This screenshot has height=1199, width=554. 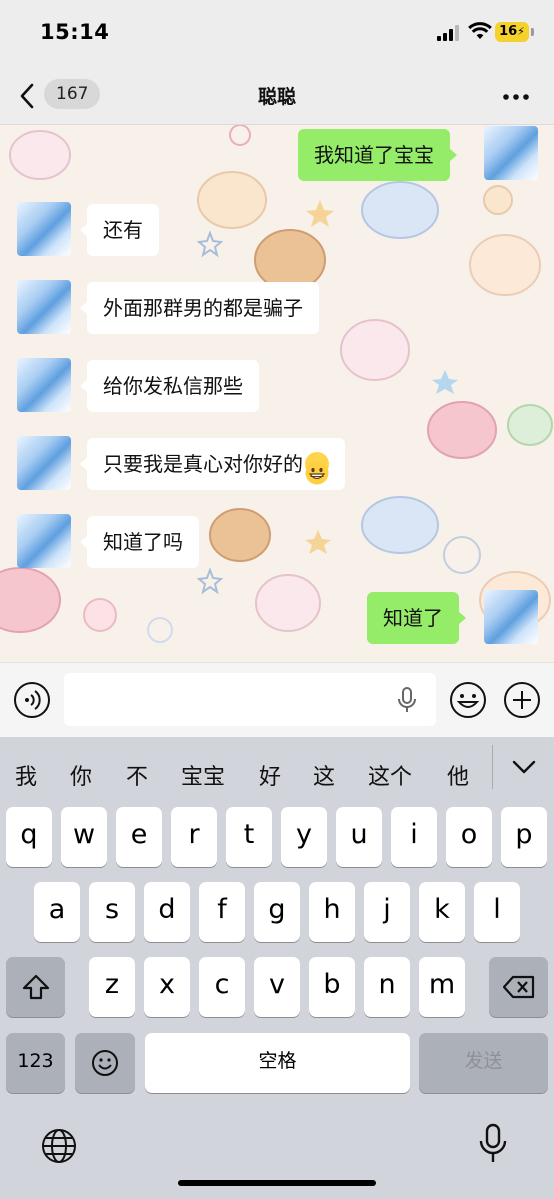 What do you see at coordinates (442, 987) in the screenshot?
I see `key-m: m` at bounding box center [442, 987].